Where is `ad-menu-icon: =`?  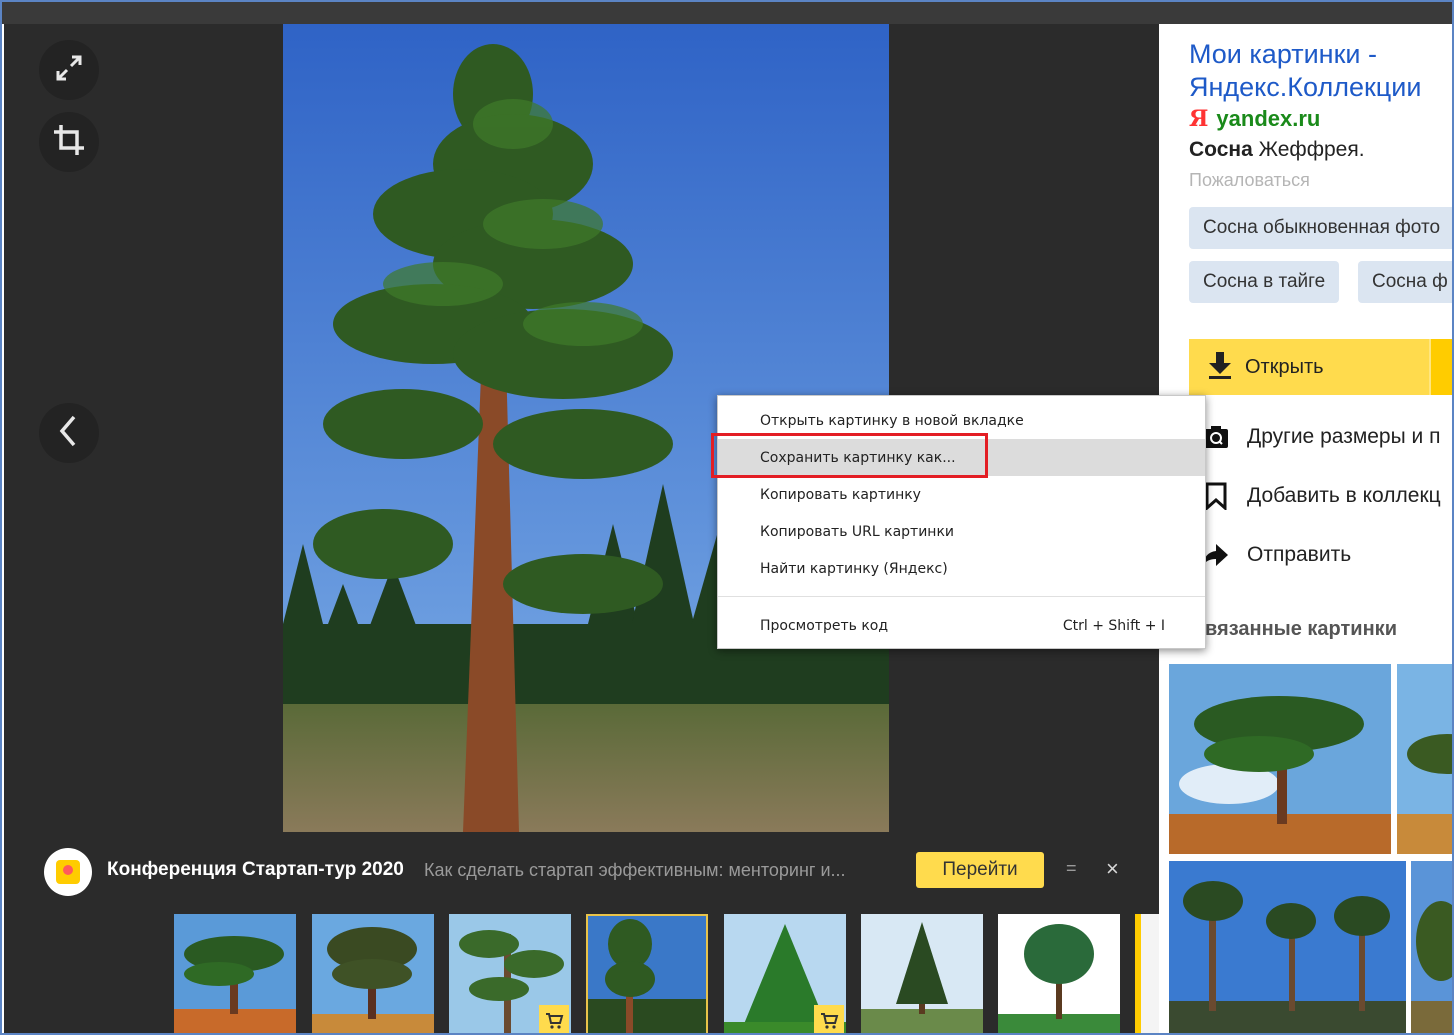
ad-menu-icon: = is located at coordinates (1071, 868).